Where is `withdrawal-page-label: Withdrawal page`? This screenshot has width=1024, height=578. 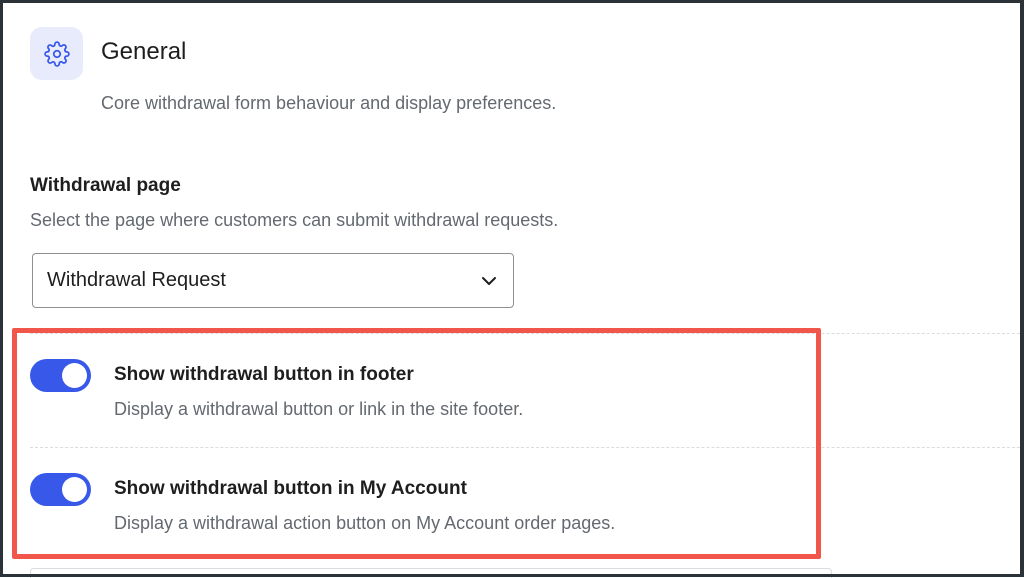
withdrawal-page-label: Withdrawal page is located at coordinates (105, 185).